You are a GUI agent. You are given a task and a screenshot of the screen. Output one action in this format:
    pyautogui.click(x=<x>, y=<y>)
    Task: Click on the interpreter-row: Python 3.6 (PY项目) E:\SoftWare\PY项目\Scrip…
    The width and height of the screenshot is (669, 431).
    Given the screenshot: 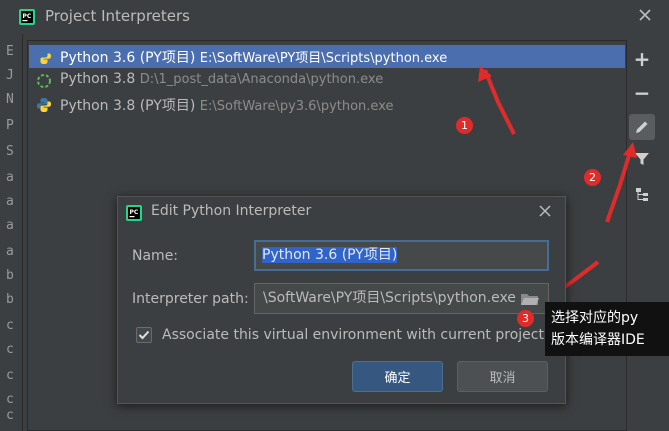 What is the action you would take?
    pyautogui.click(x=327, y=56)
    